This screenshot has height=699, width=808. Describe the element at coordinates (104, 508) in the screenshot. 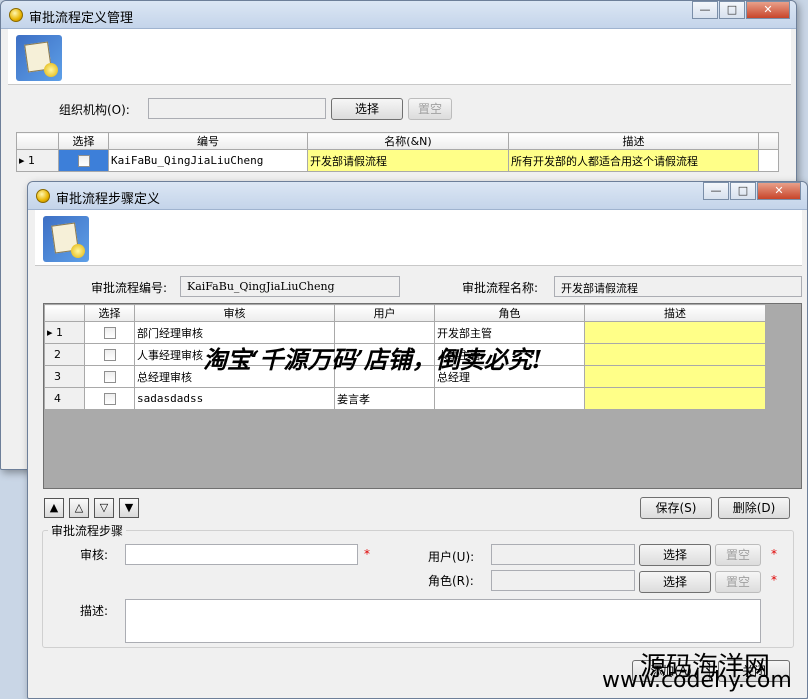

I see `move-down-button: ▽` at that location.